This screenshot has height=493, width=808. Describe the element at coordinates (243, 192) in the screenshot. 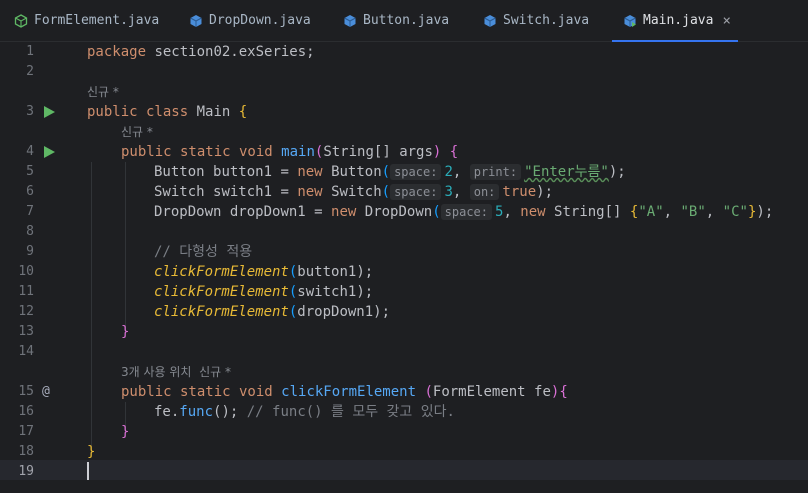

I see `variable: switch1` at that location.